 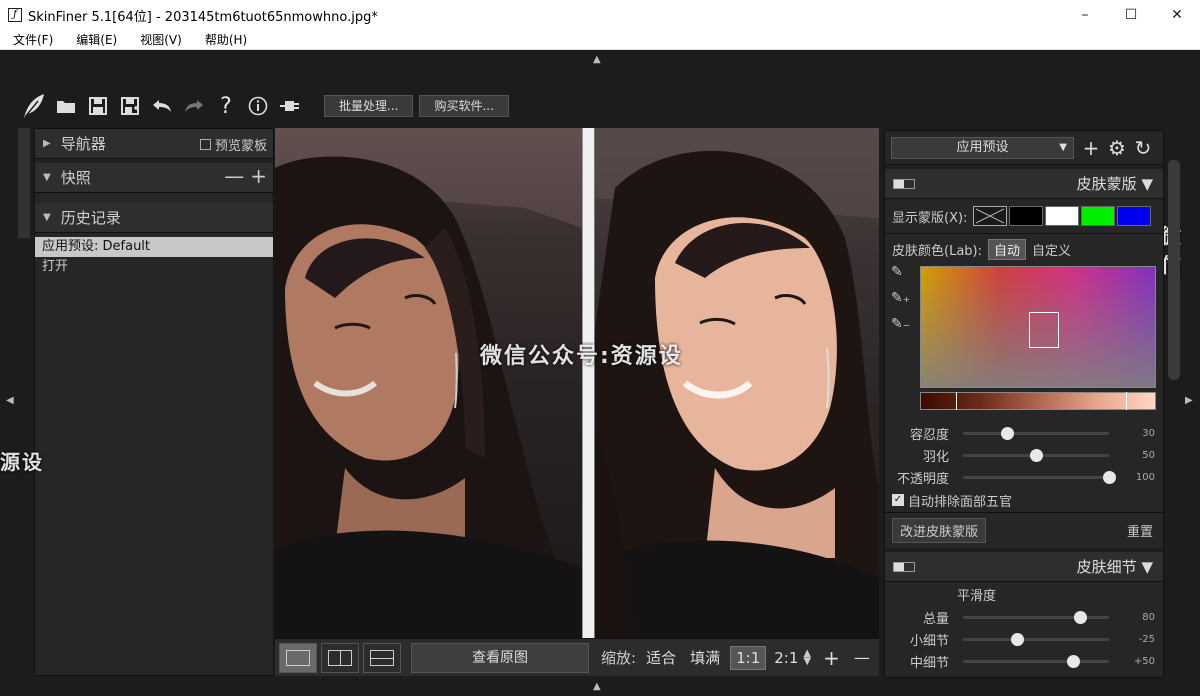 I want to click on display-mask-row: 显示蒙版(X):, so click(x=1024, y=216).